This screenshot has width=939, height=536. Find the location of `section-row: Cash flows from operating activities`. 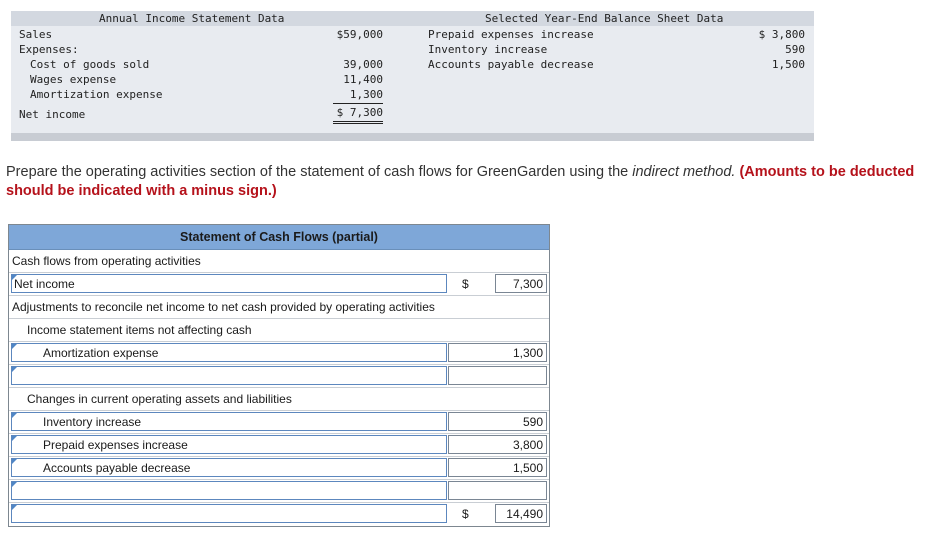

section-row: Cash flows from operating activities is located at coordinates (279, 261).